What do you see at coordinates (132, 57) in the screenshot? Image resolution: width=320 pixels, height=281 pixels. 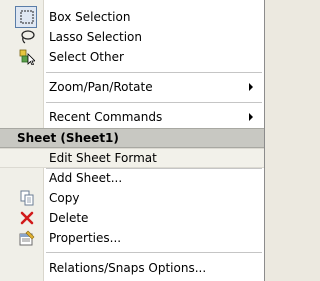 I see `menu-item-select-other: Select Other` at bounding box center [132, 57].